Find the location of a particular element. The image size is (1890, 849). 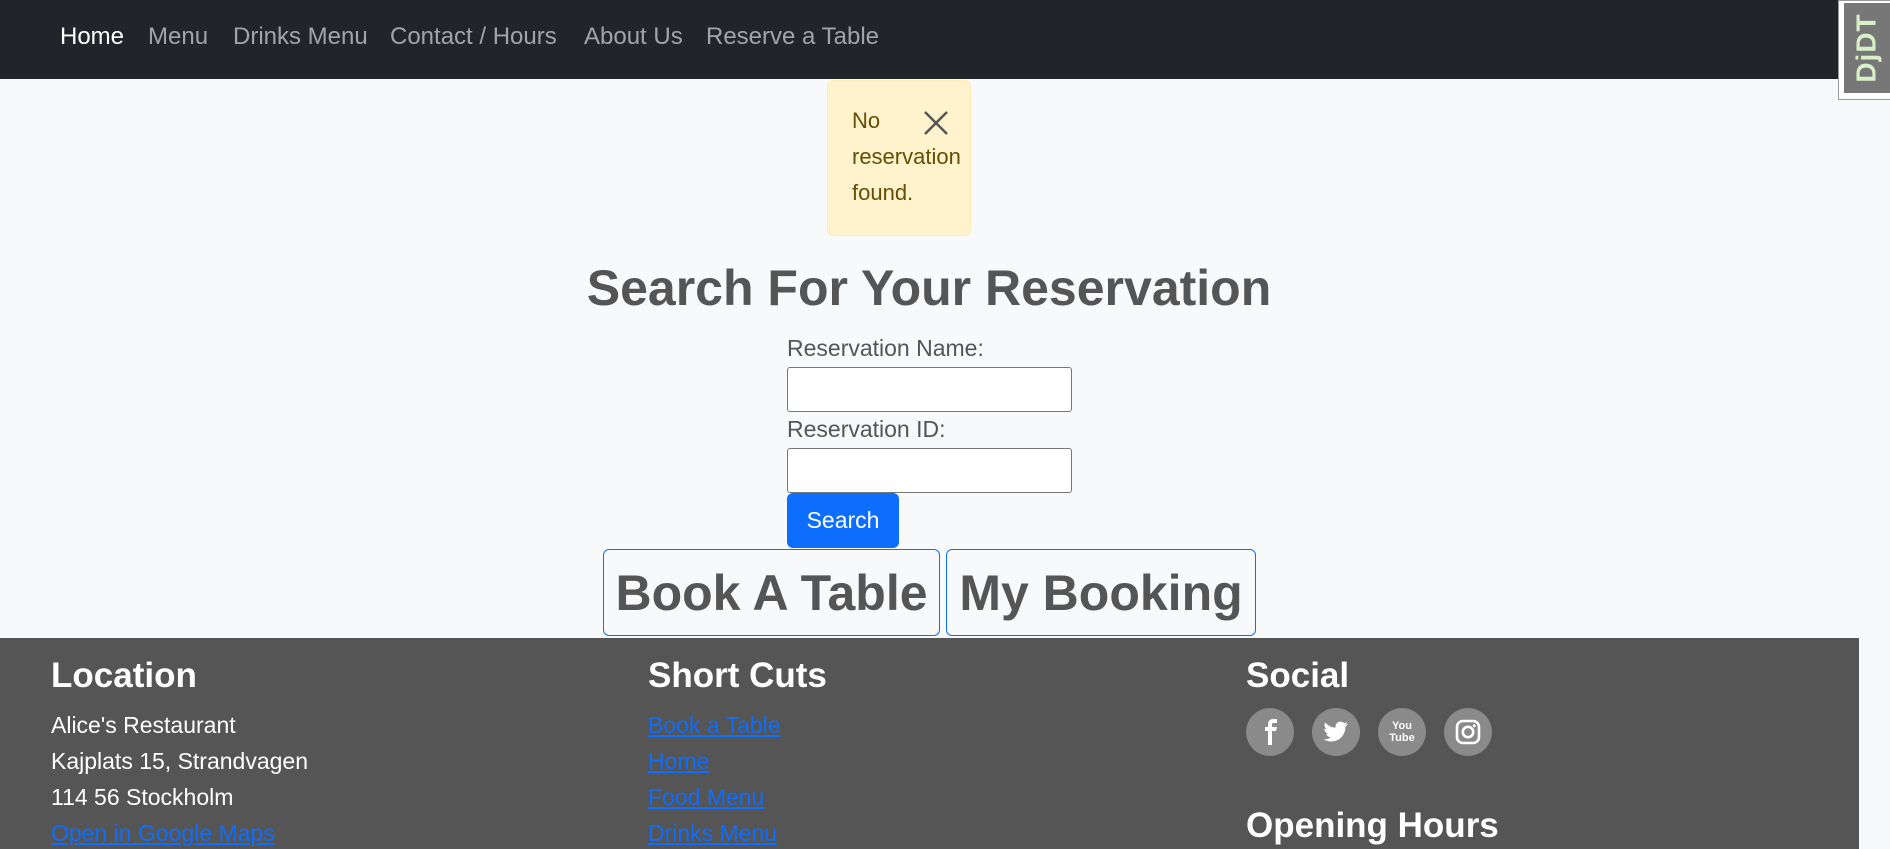

twitter-icon is located at coordinates (1336, 732).